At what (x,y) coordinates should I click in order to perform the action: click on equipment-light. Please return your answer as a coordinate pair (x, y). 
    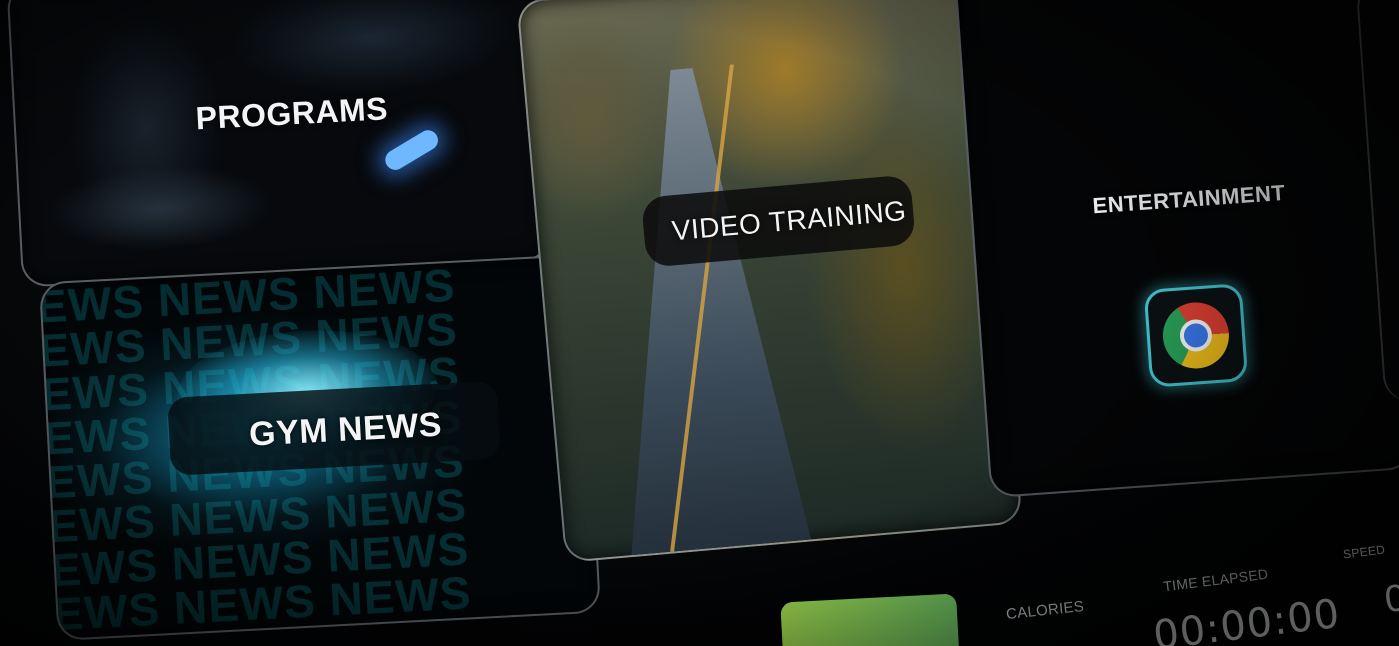
    Looking at the image, I should click on (411, 150).